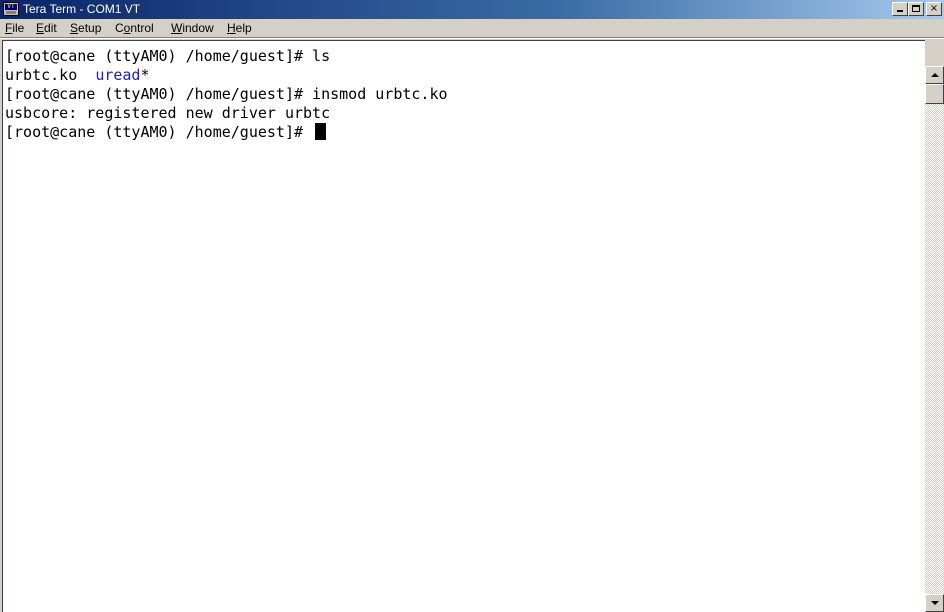  I want to click on title-bar: VT Tera Term - COM1 VT ×, so click(472, 9).